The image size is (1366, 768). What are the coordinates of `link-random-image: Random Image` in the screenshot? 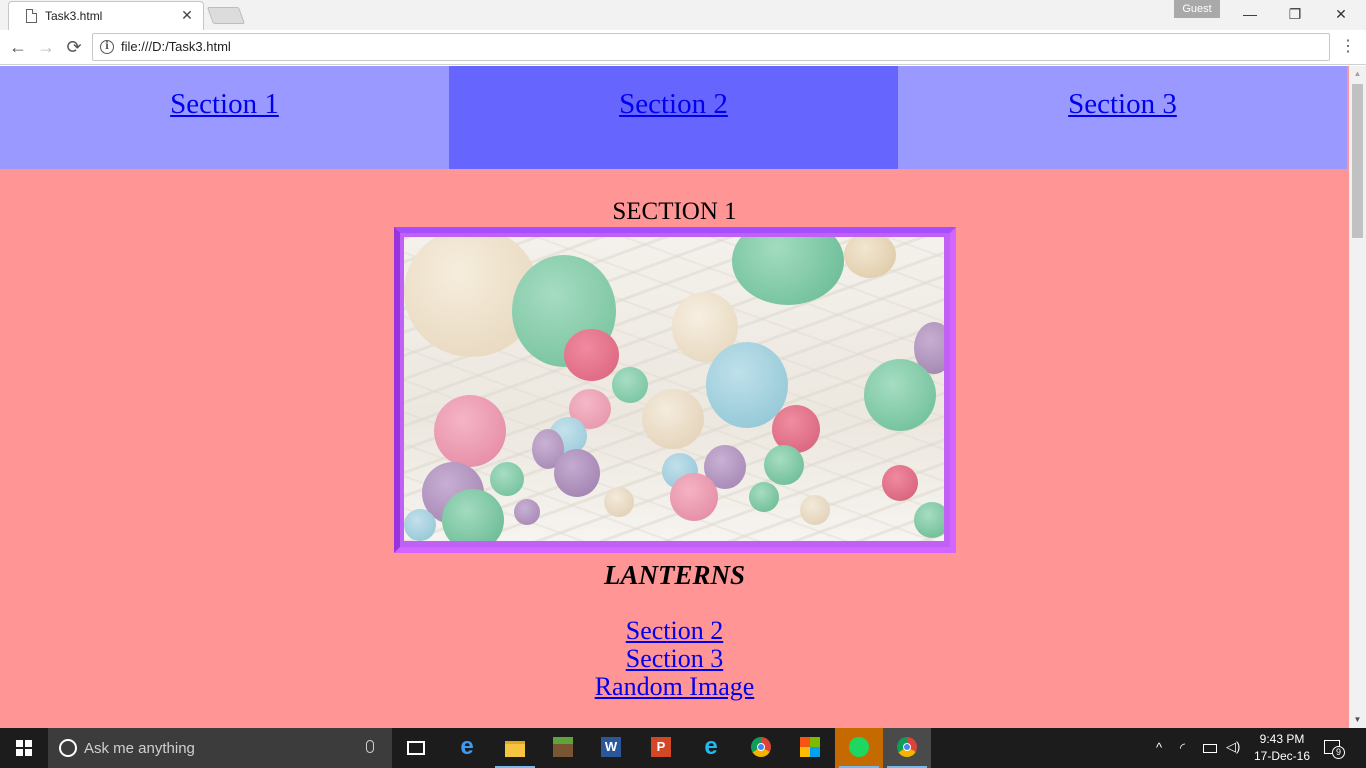 It's located at (674, 687).